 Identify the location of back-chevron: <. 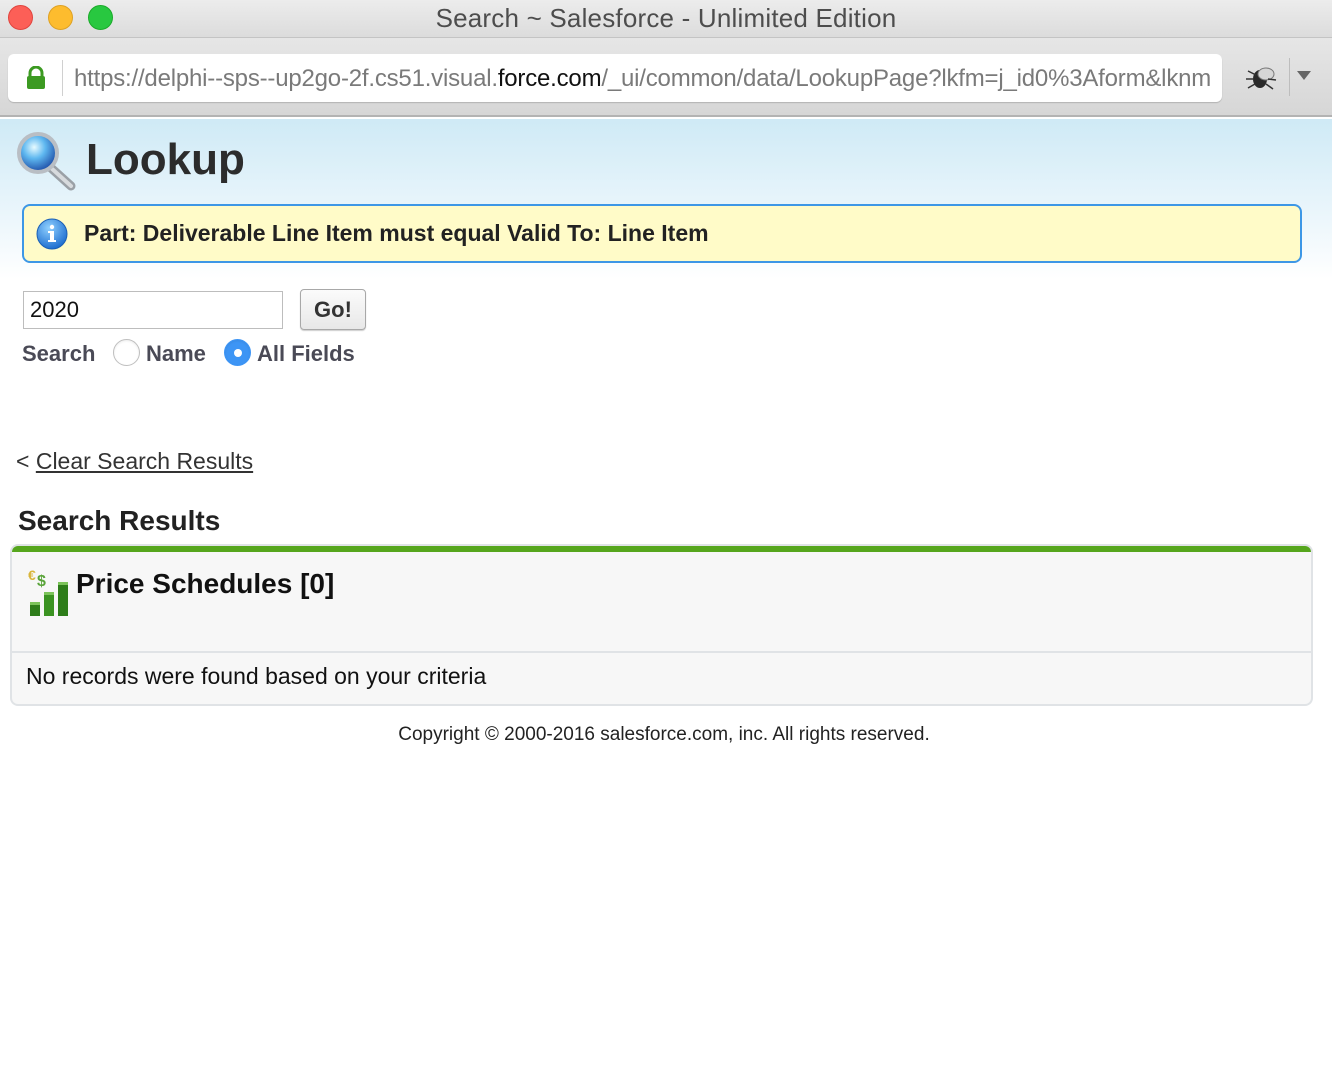
(23, 461).